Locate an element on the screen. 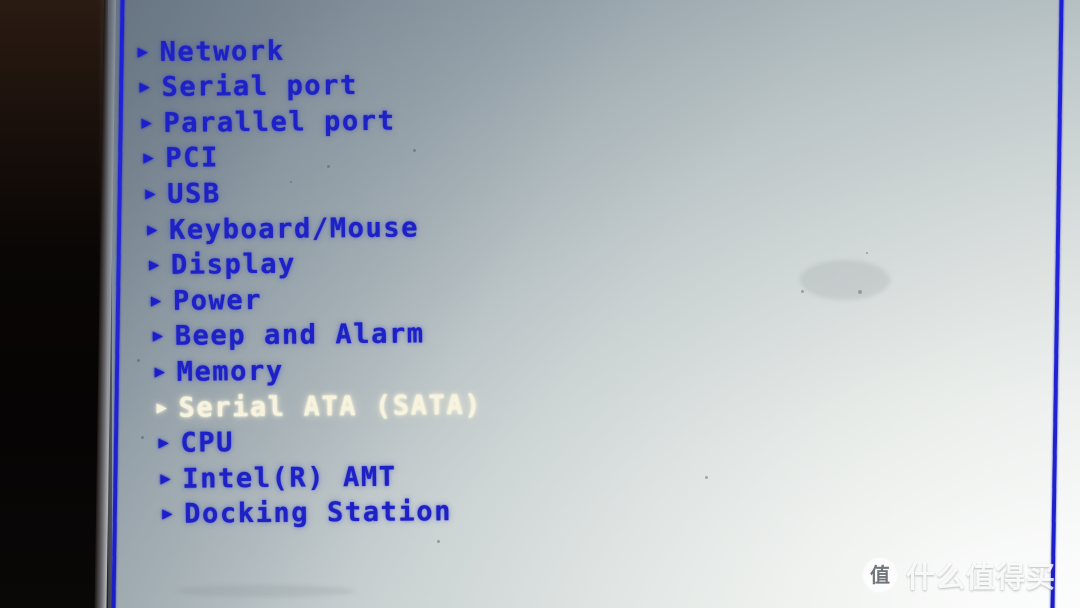 The height and width of the screenshot is (608, 1080). menu-item-network: ▶ Network is located at coordinates (211, 51).